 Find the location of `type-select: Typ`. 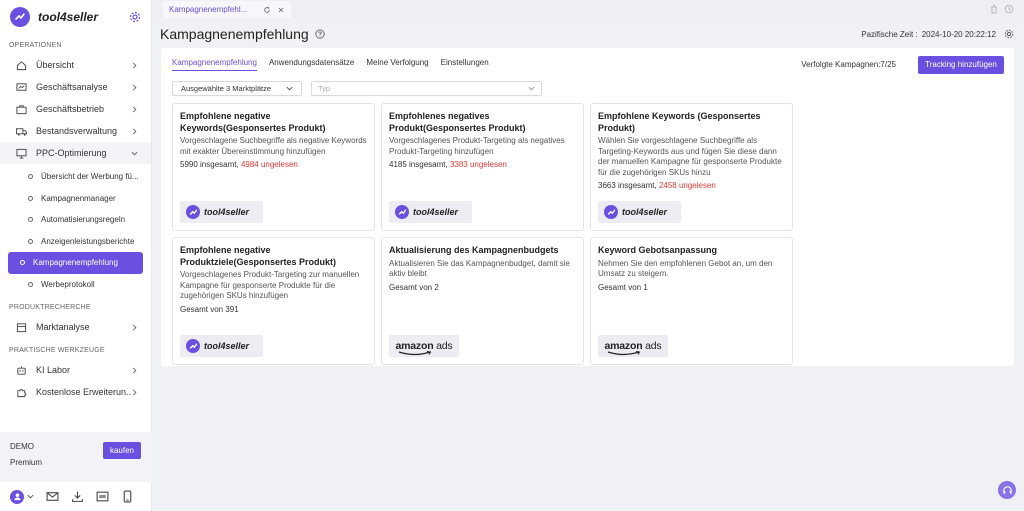

type-select: Typ is located at coordinates (426, 88).